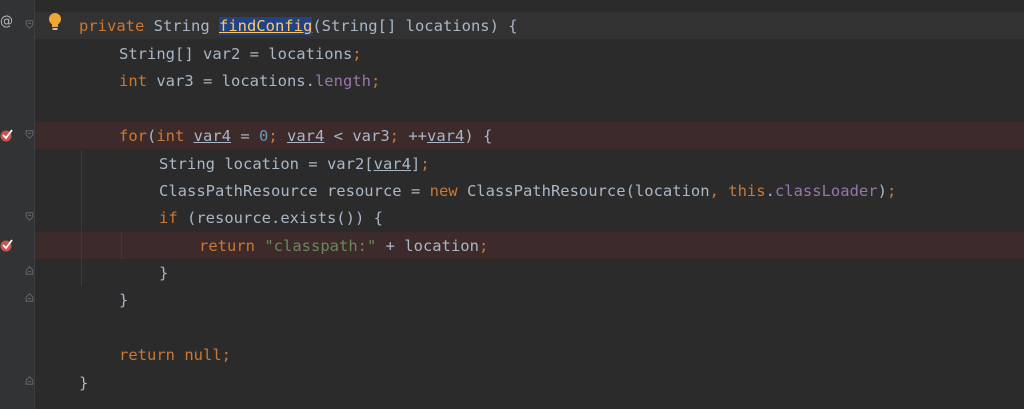  I want to click on code-text: int var3 = locations.length;, so click(249, 81).